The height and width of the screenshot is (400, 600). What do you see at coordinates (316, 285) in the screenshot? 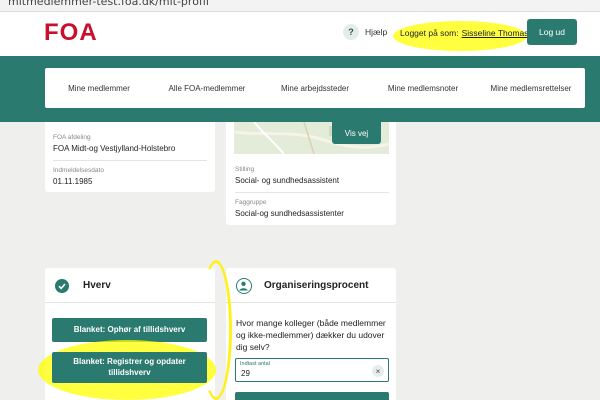
I see `organisation-title: Organiseringsprocent` at bounding box center [316, 285].